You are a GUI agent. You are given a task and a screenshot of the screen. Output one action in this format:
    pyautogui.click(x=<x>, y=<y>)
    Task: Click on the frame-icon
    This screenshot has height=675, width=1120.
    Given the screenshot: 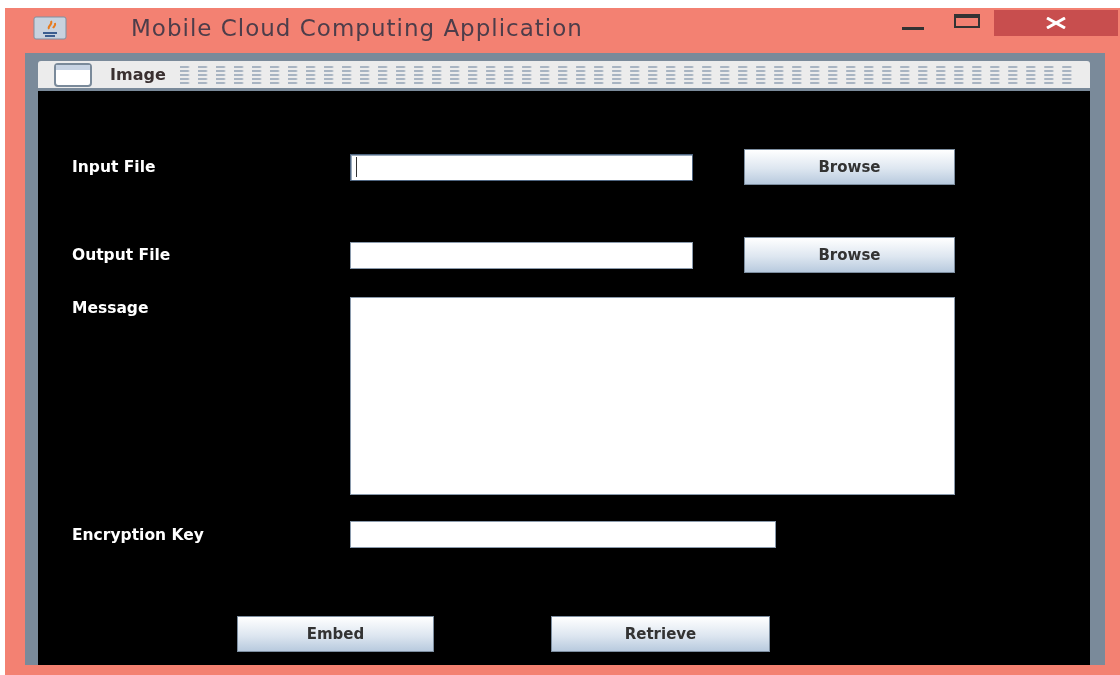 What is the action you would take?
    pyautogui.click(x=73, y=74)
    